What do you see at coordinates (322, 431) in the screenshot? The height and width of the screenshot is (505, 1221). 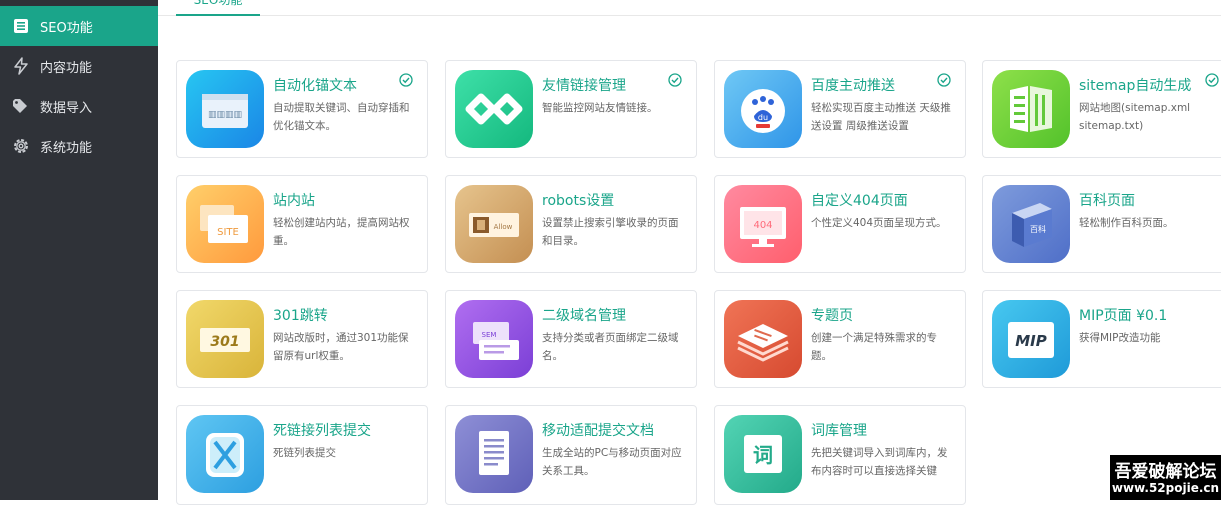 I see `card-title: 死链接列表提交` at bounding box center [322, 431].